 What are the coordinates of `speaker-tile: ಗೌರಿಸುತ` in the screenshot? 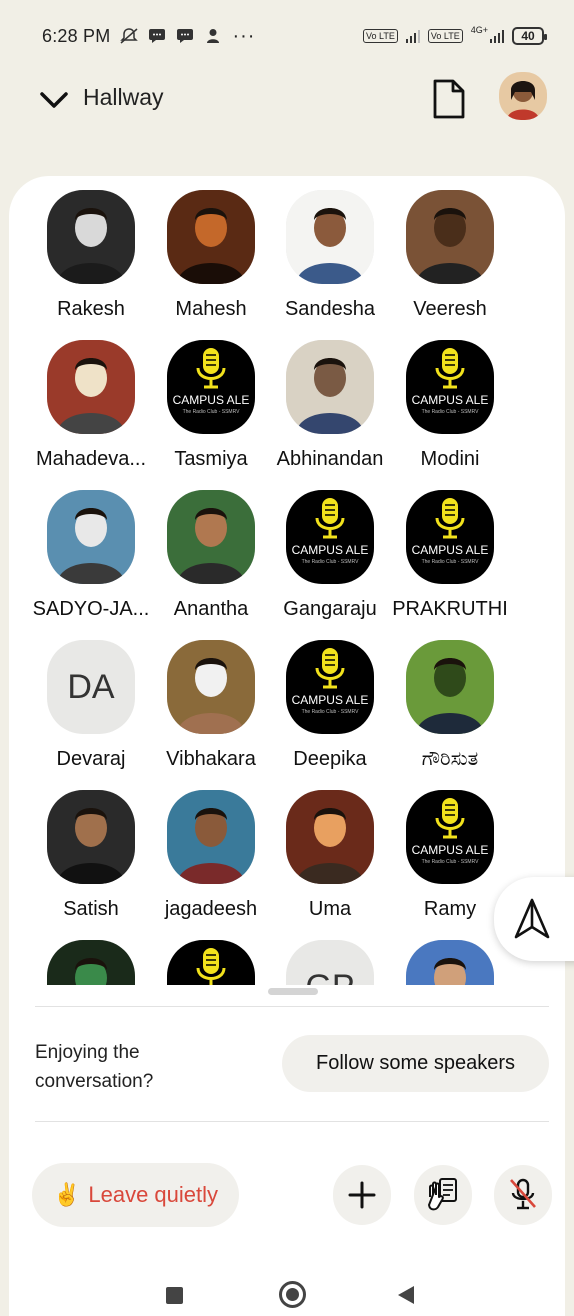 It's located at (450, 705).